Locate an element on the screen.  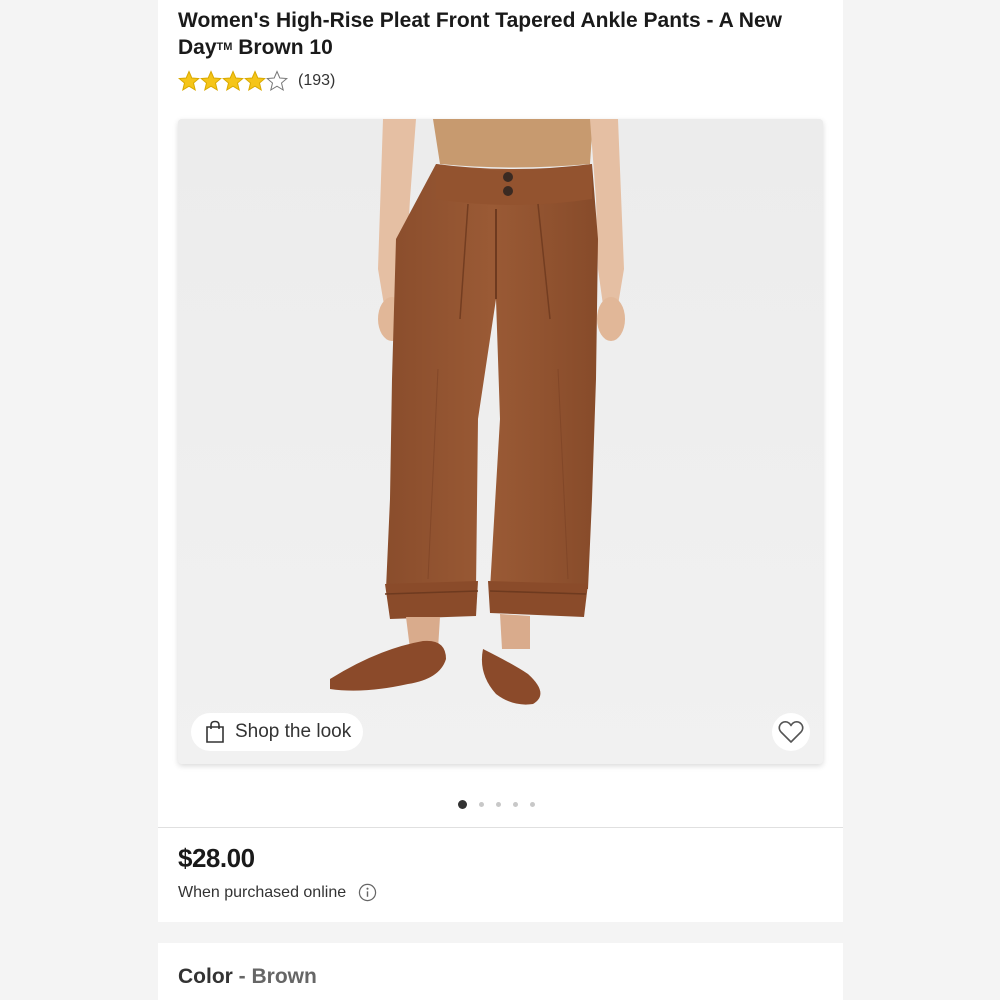
shopping-bag-icon is located at coordinates (215, 731).